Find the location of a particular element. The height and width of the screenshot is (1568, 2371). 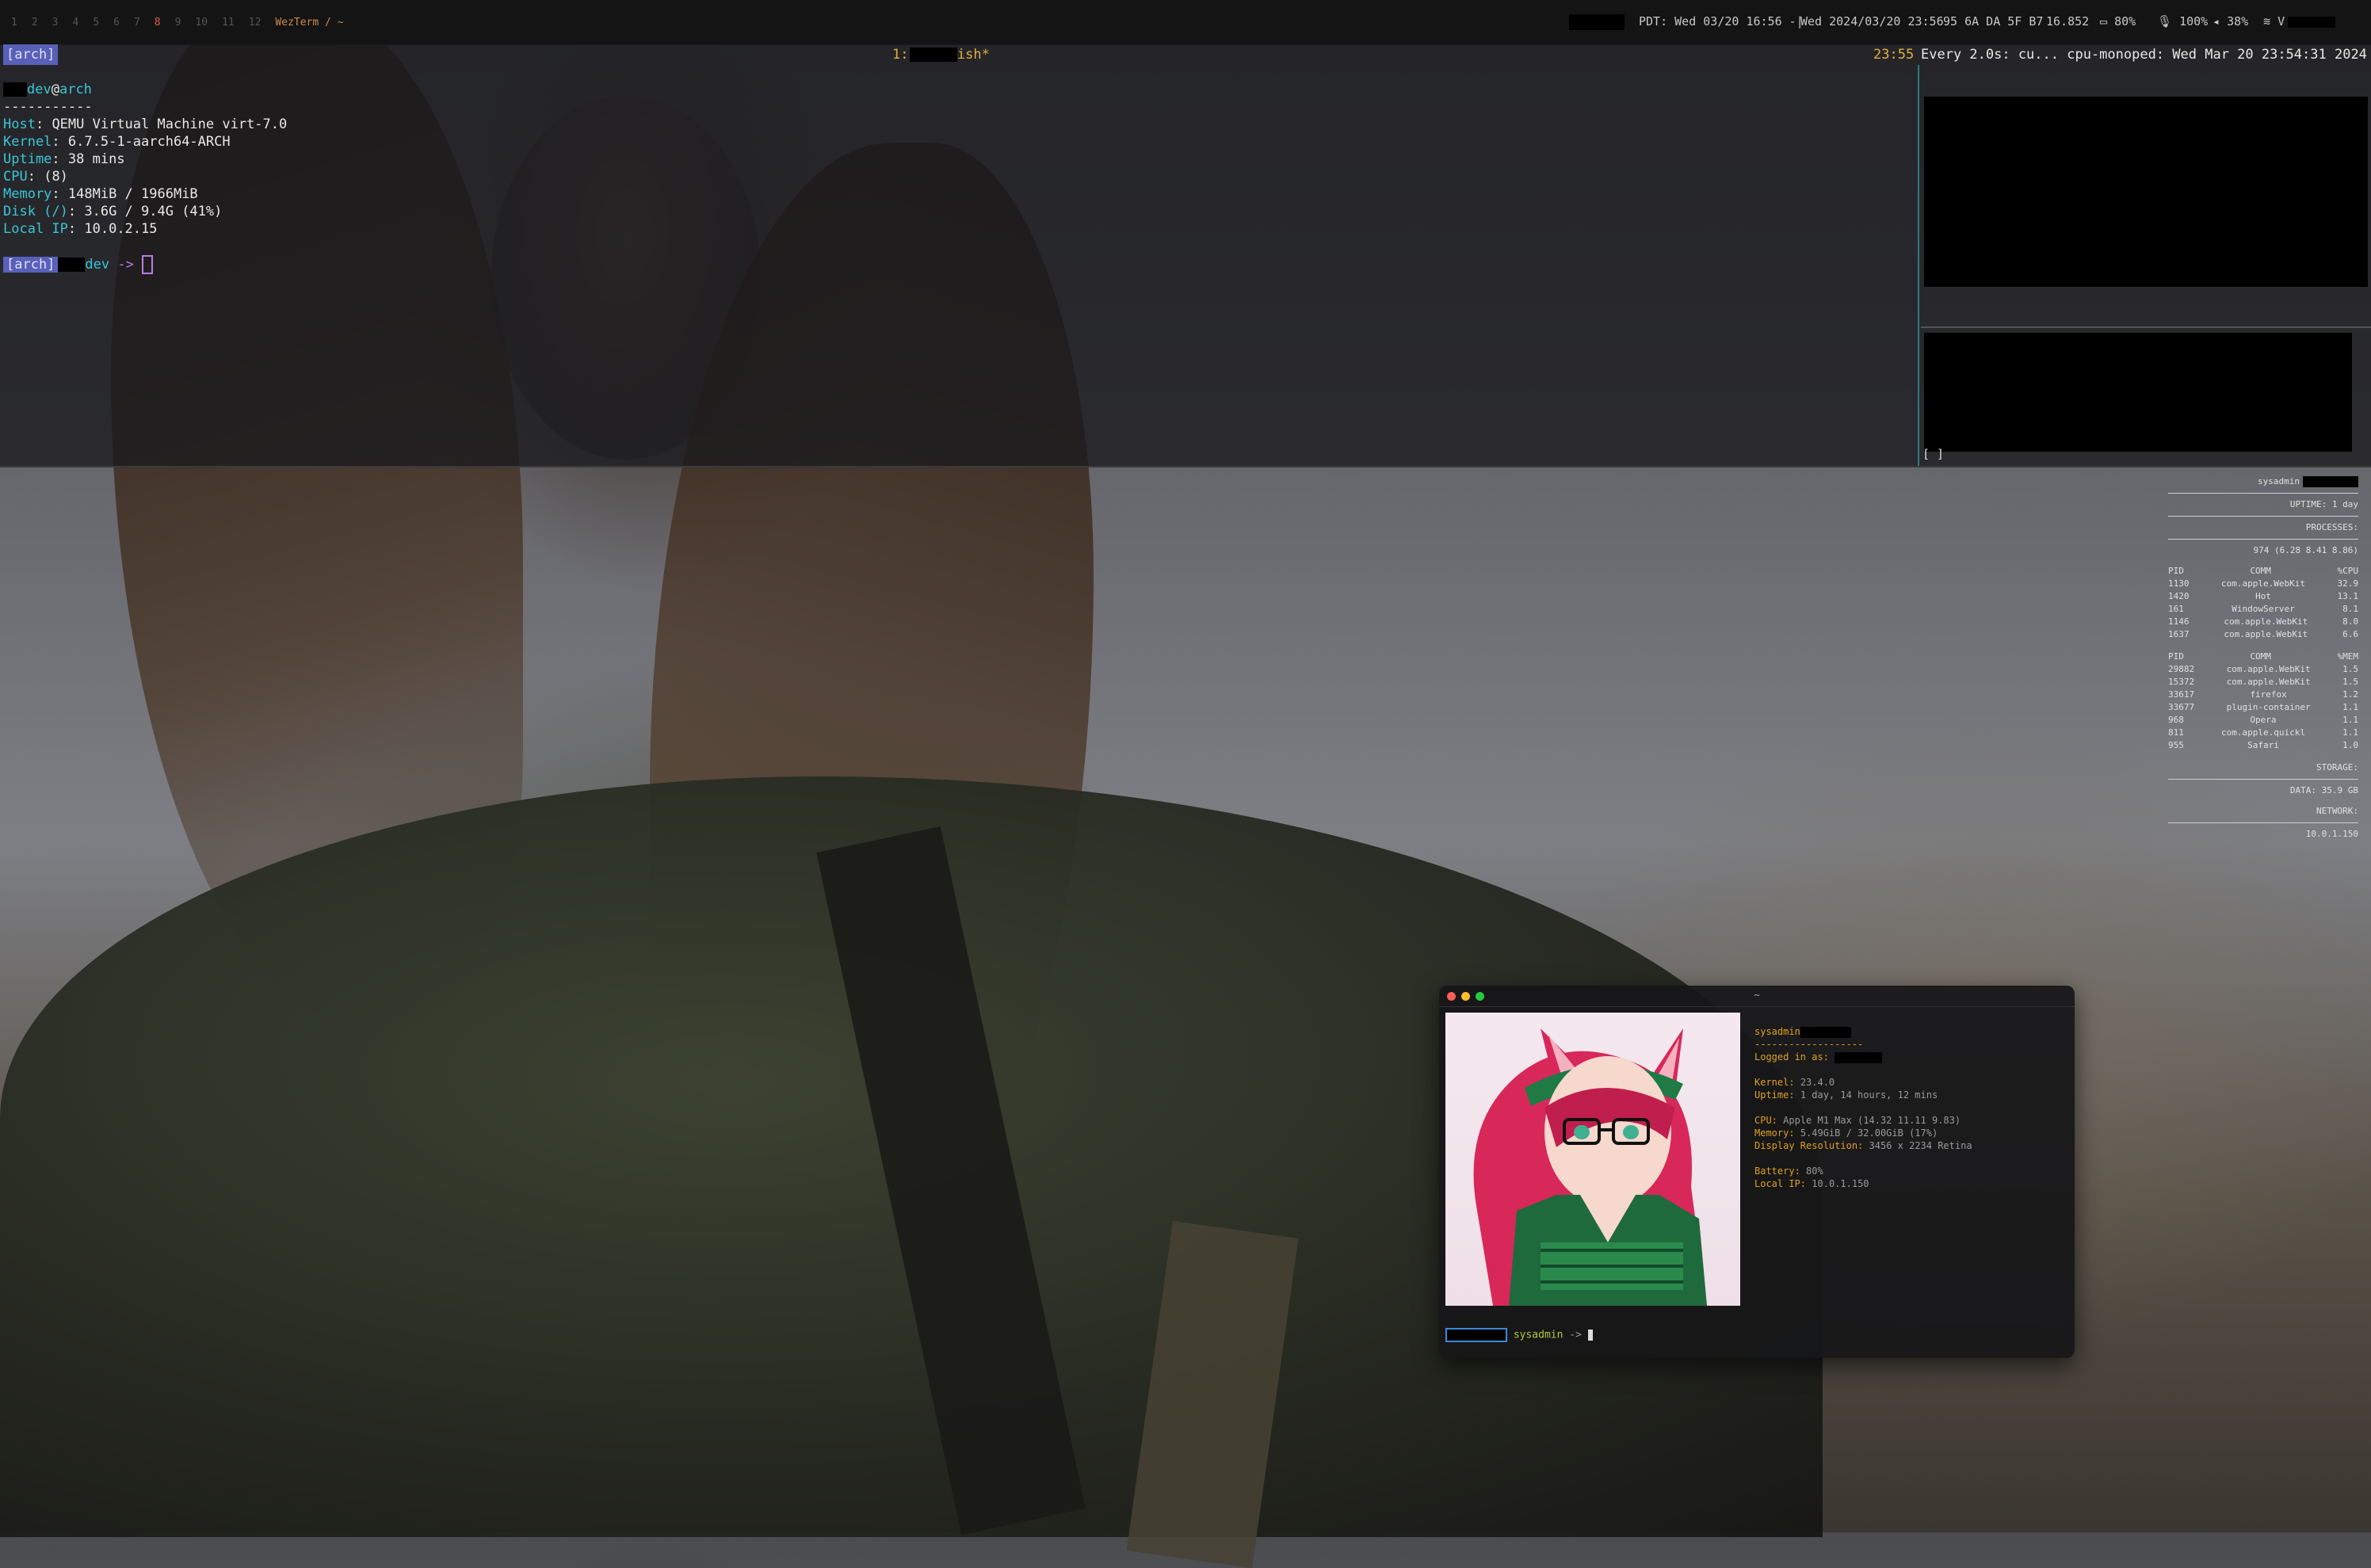

cpu-table-header: PID COMM %CPU is located at coordinates (2263, 571).